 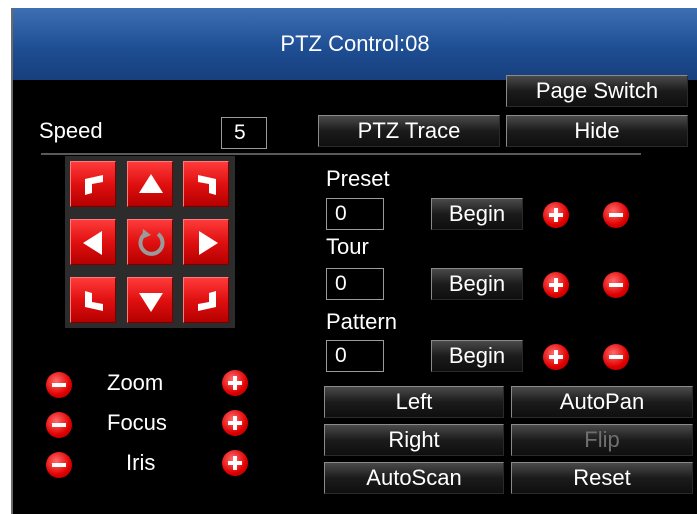 What do you see at coordinates (358, 178) in the screenshot?
I see `preset-label: Preset` at bounding box center [358, 178].